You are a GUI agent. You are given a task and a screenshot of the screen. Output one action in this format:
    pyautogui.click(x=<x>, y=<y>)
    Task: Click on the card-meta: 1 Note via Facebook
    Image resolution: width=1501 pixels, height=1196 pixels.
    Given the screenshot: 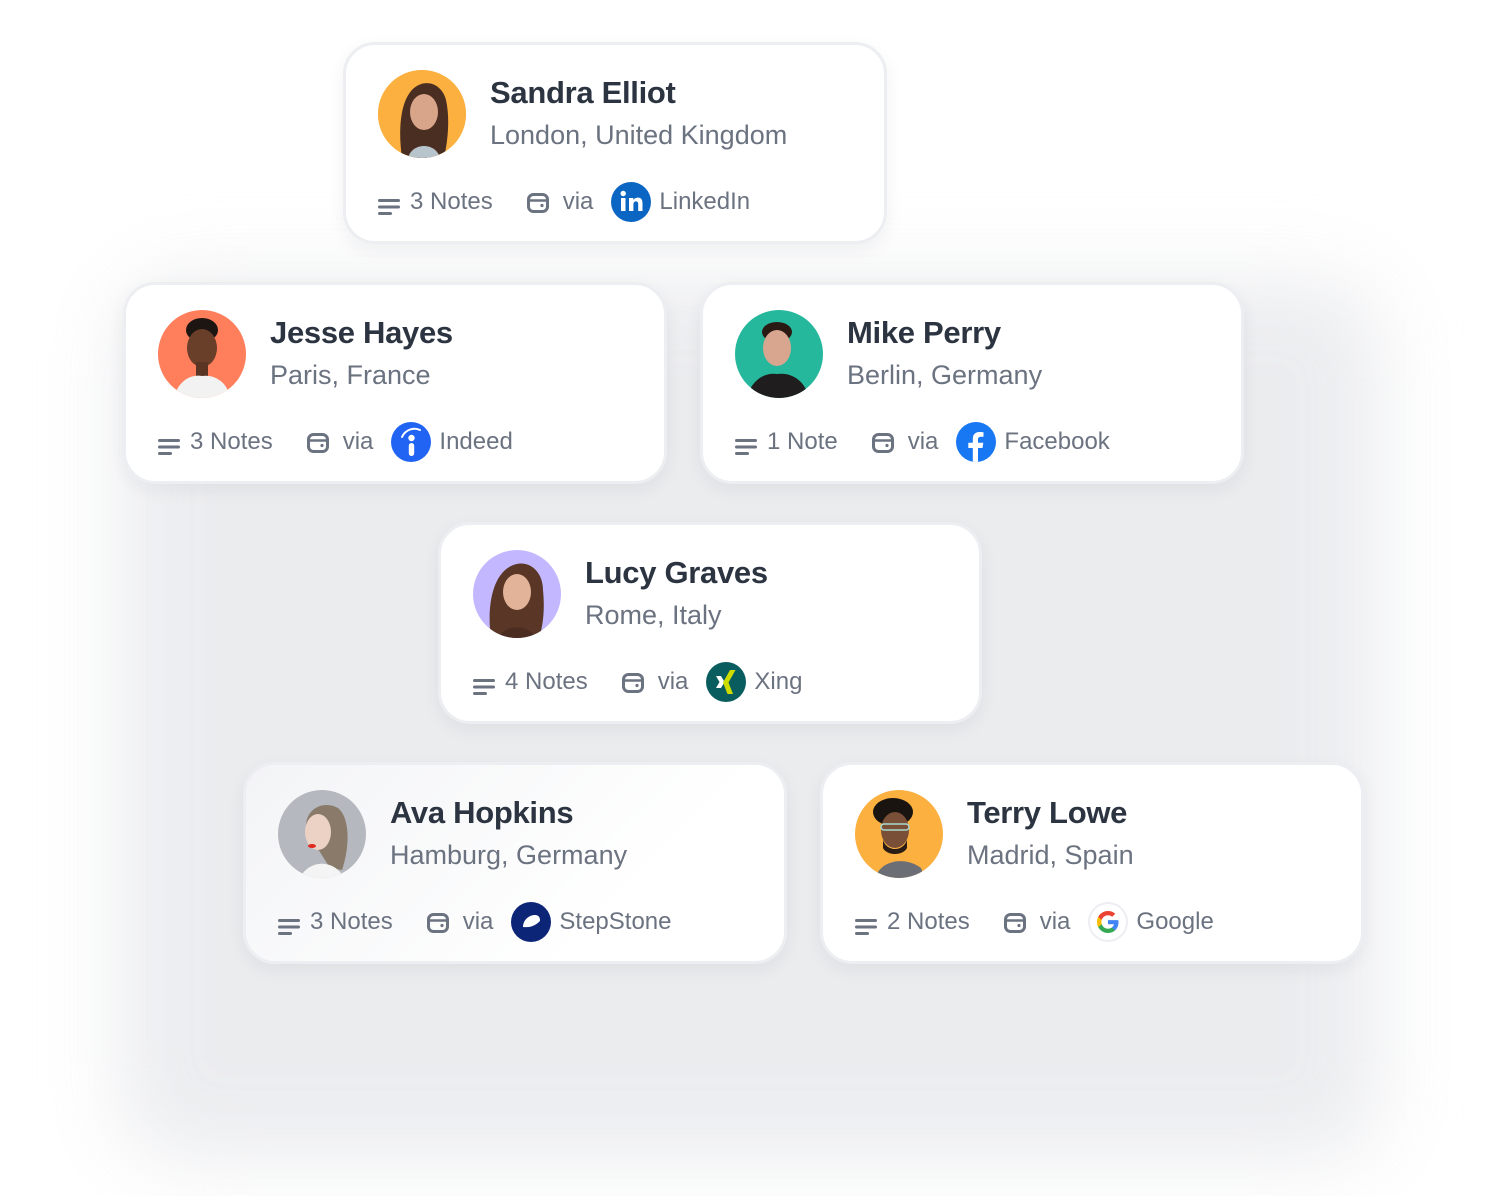 What is the action you would take?
    pyautogui.click(x=922, y=442)
    